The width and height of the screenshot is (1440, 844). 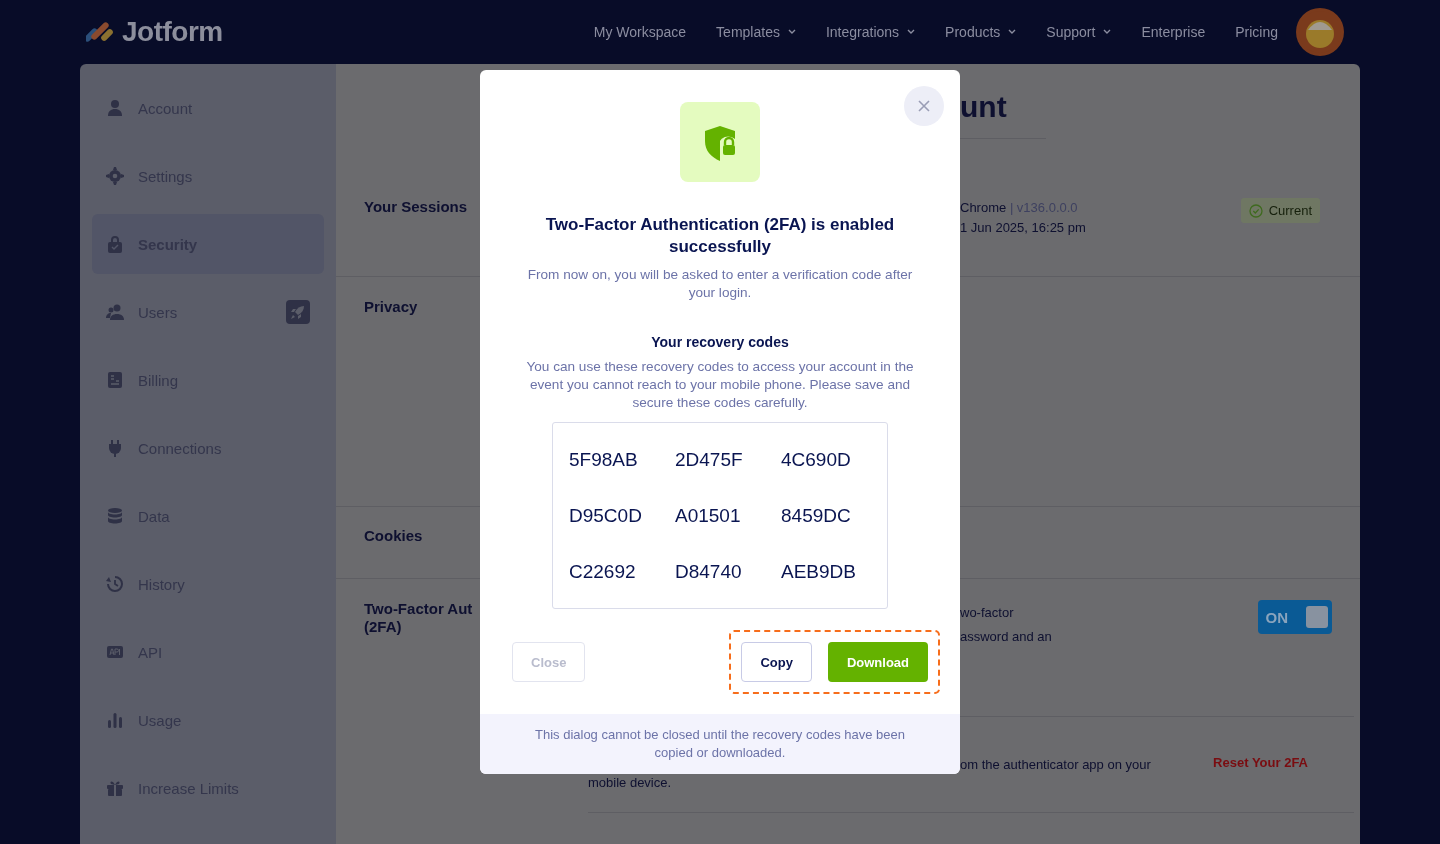 What do you see at coordinates (720, 385) in the screenshot?
I see `recovery-description: You can use these recovery codes to access your account in the event you cannot reach to your mobile phone. Please save and secure these codes carefully.` at bounding box center [720, 385].